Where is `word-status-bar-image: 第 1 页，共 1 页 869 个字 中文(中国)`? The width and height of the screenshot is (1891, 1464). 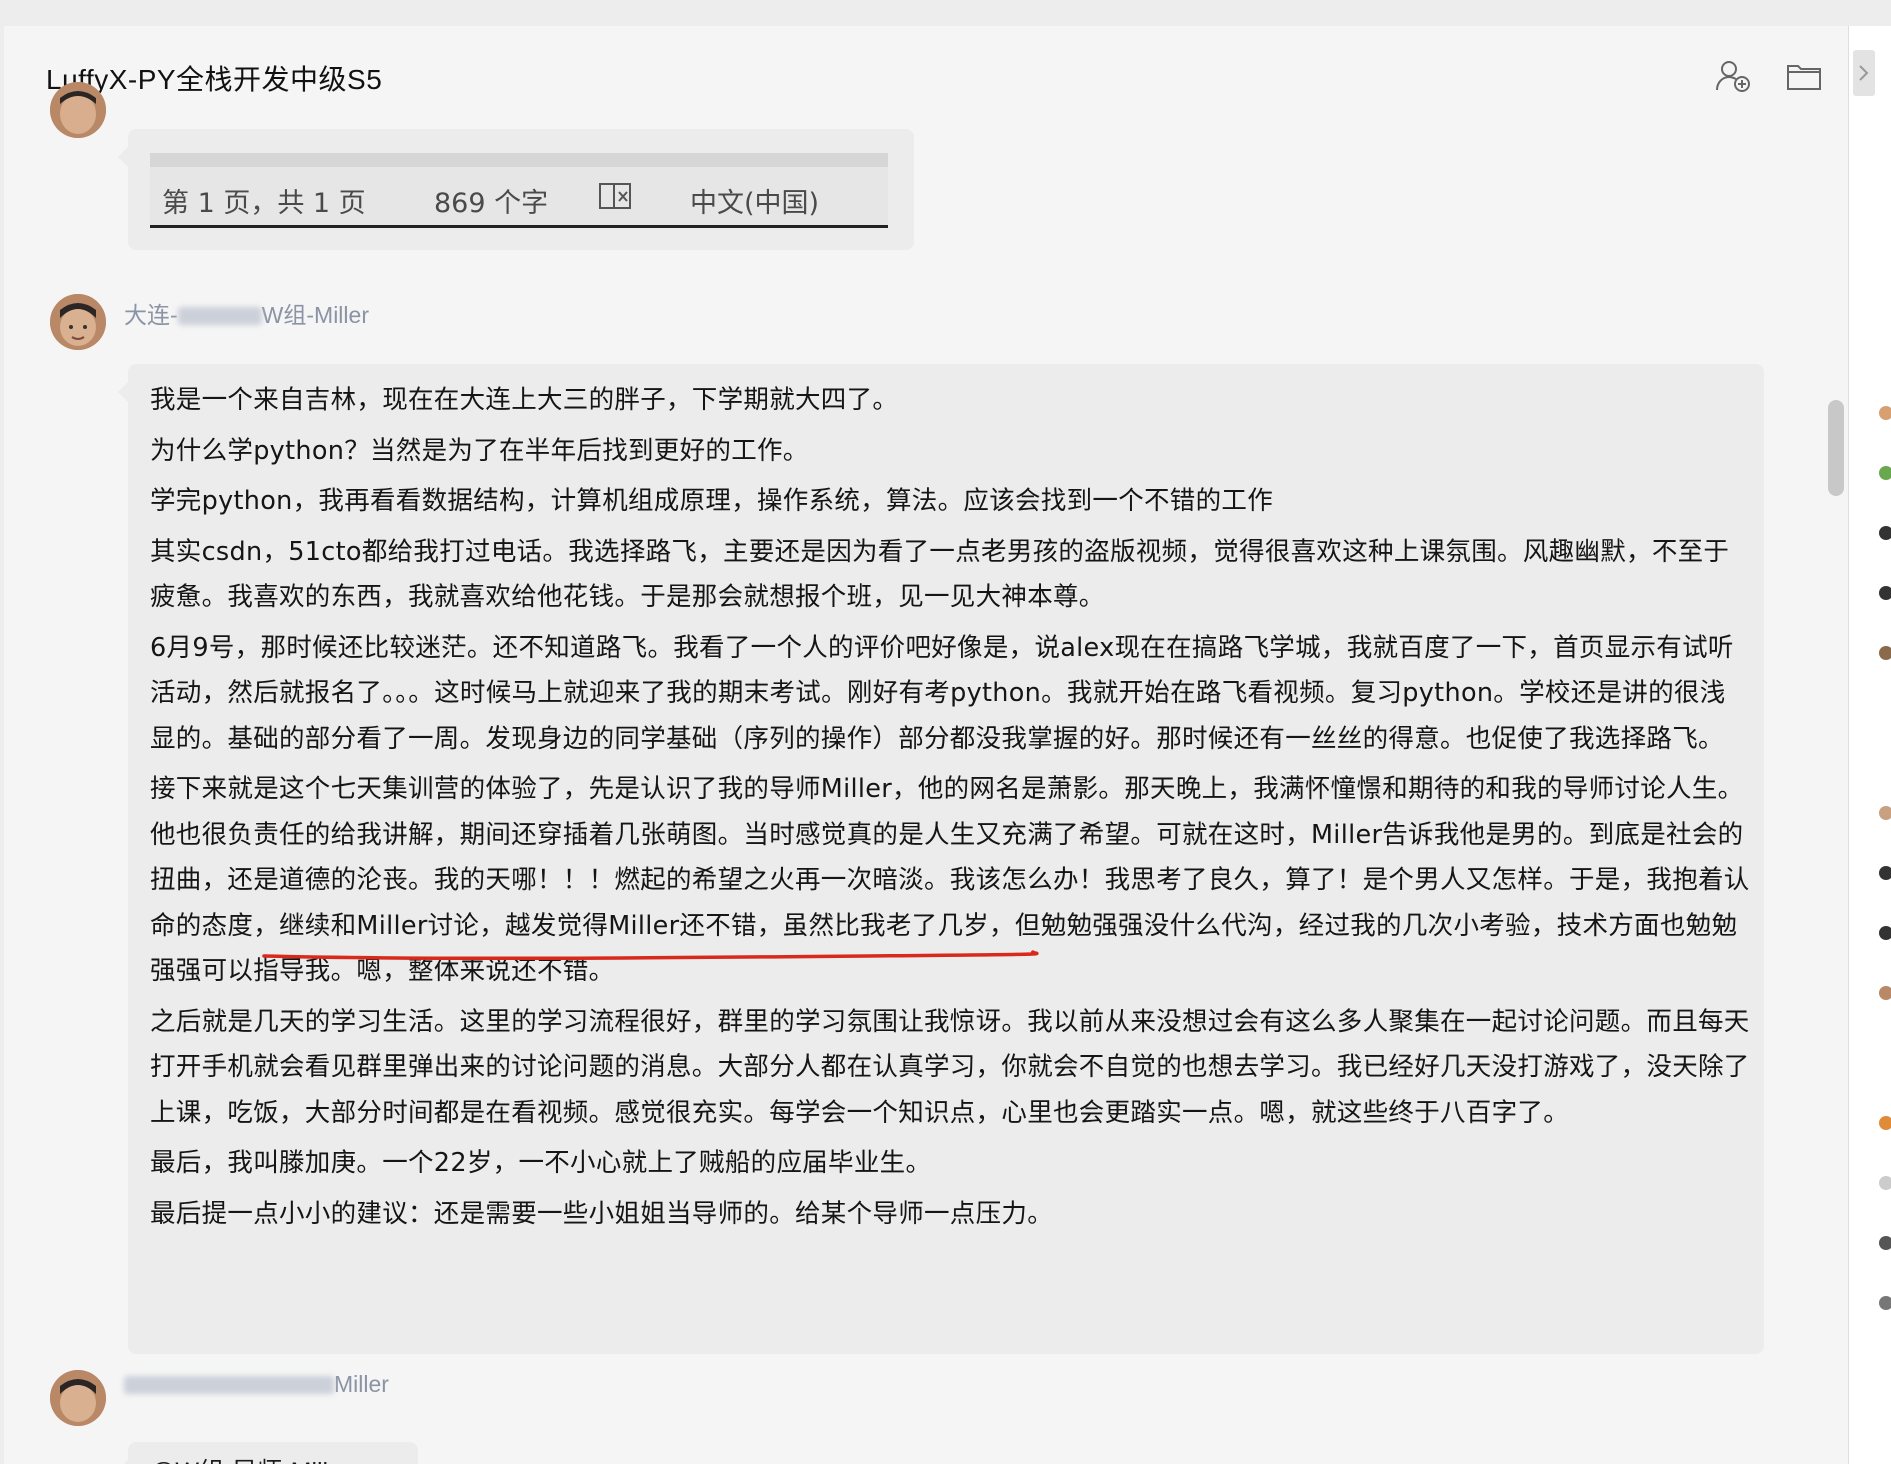
word-status-bar-image: 第 1 页，共 1 页 869 个字 中文(中国) is located at coordinates (519, 190).